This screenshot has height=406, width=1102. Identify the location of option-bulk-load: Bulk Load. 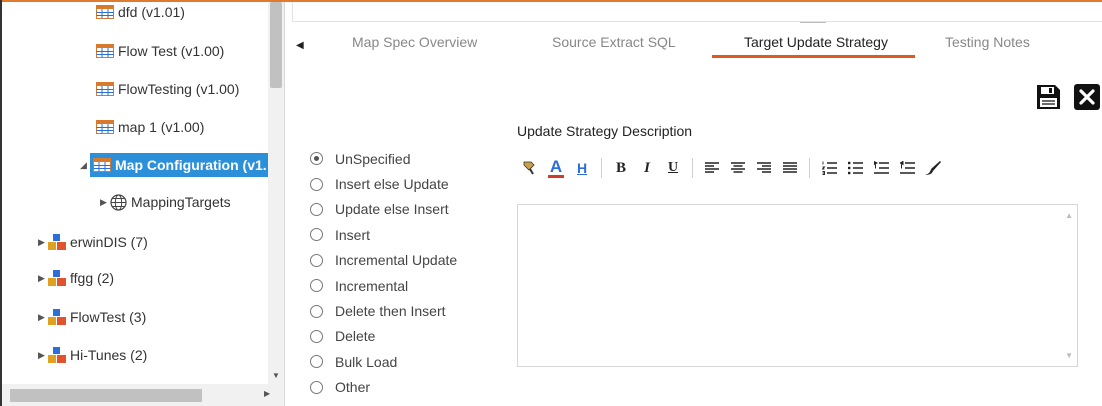
(383, 361).